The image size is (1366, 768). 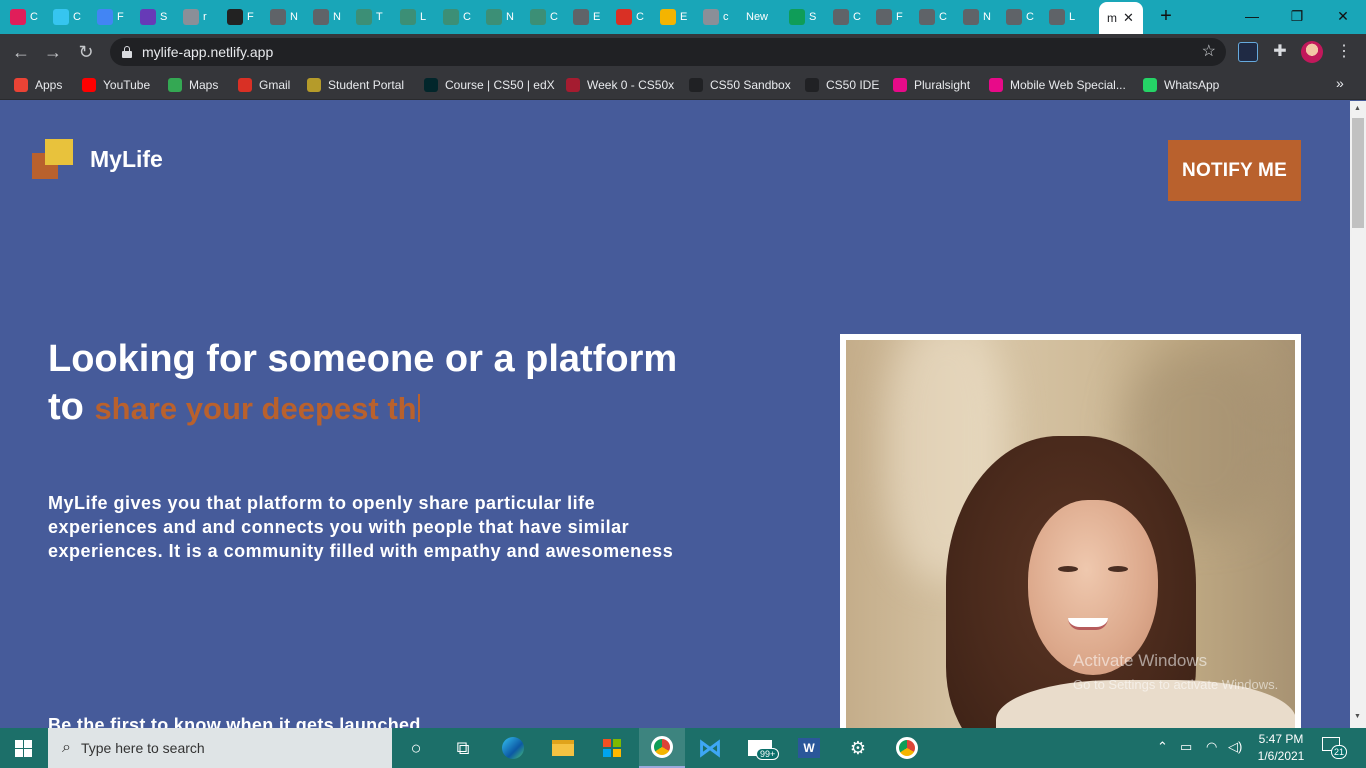 What do you see at coordinates (1358, 173) in the screenshot?
I see `scroll-thumb` at bounding box center [1358, 173].